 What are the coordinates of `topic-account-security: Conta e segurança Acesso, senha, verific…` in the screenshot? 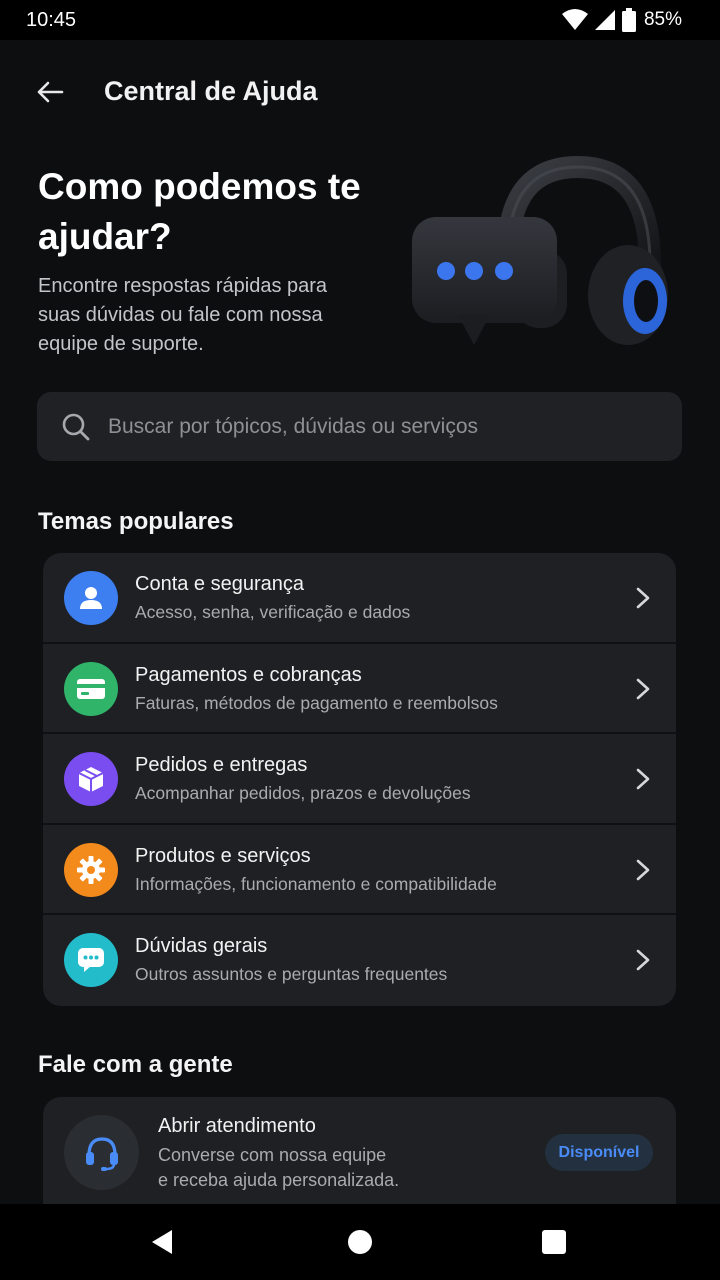 It's located at (359, 598).